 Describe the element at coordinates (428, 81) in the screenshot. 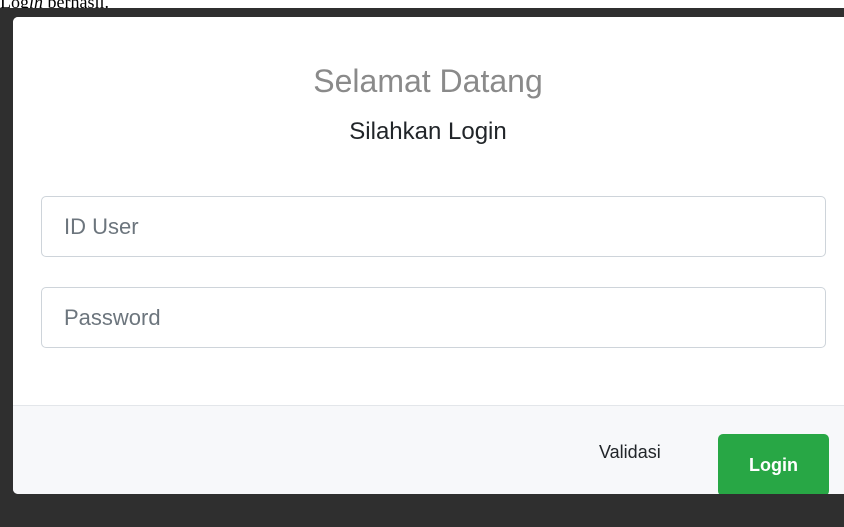

I see `welcome-title: Selamat Datang` at that location.